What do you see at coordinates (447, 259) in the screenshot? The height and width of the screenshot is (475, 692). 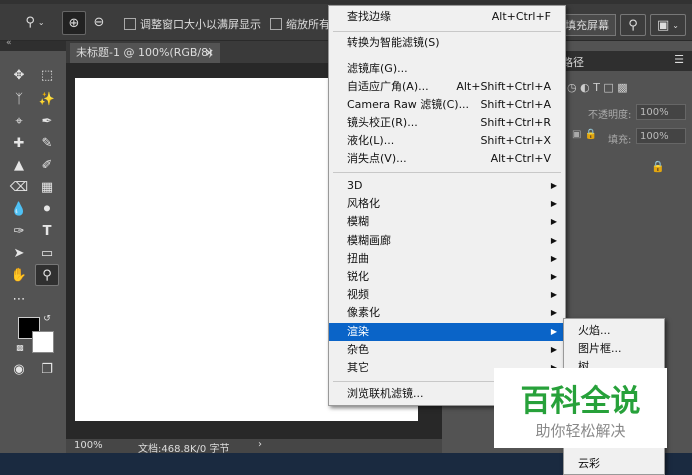 I see `menu-item-submenu-4: 扭曲 ▶` at bounding box center [447, 259].